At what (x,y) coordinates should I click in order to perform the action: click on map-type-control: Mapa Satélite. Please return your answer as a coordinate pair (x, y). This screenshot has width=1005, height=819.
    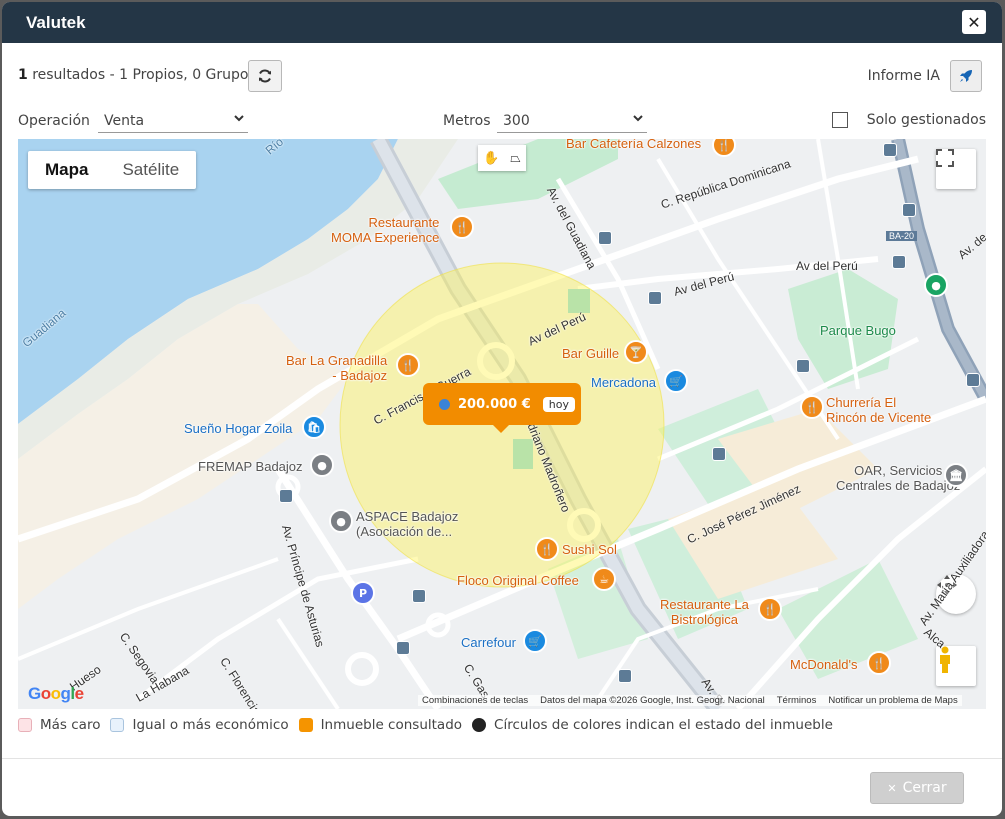
    Looking at the image, I should click on (112, 170).